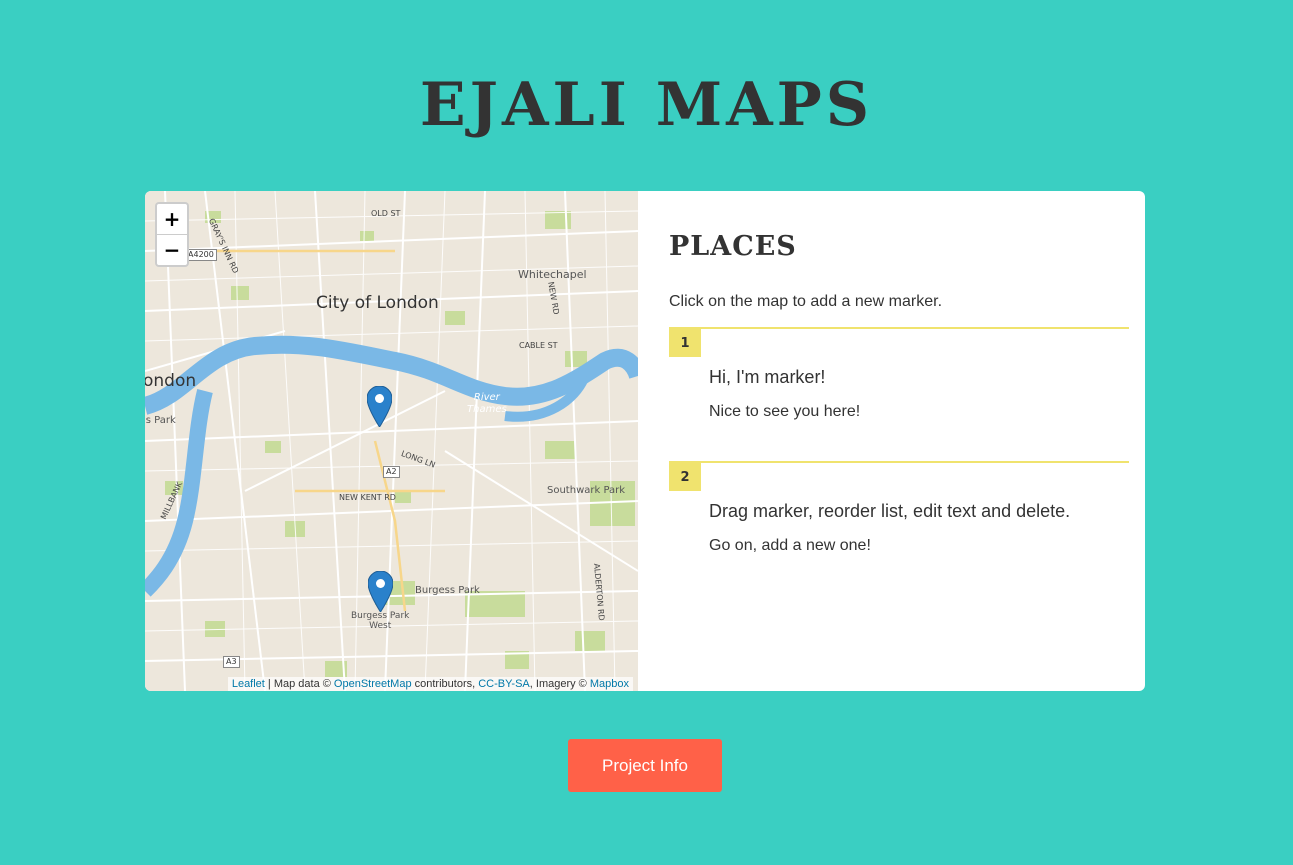 This screenshot has width=1293, height=865. I want to click on map-label-cable-st: CABLE ST, so click(538, 345).